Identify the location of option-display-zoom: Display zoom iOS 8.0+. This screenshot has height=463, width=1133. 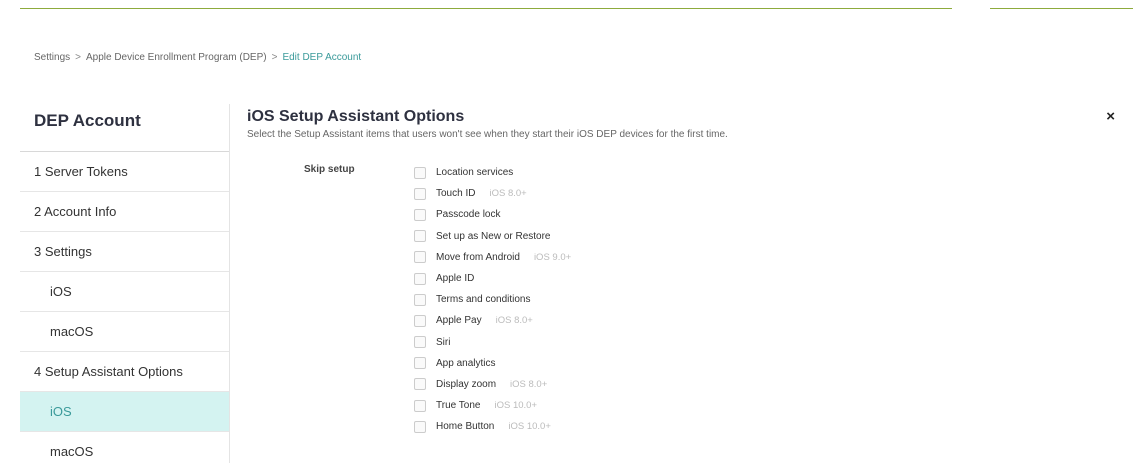
(492, 384).